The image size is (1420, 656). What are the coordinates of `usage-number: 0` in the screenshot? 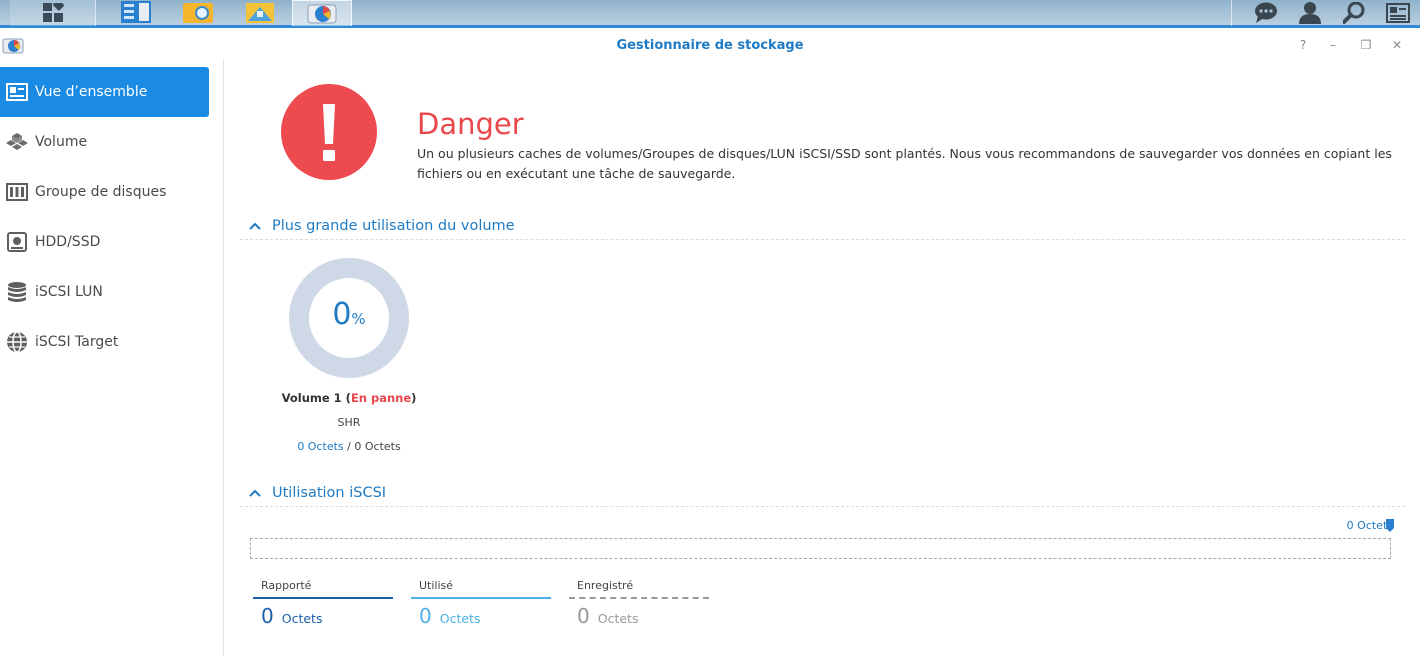 It's located at (342, 314).